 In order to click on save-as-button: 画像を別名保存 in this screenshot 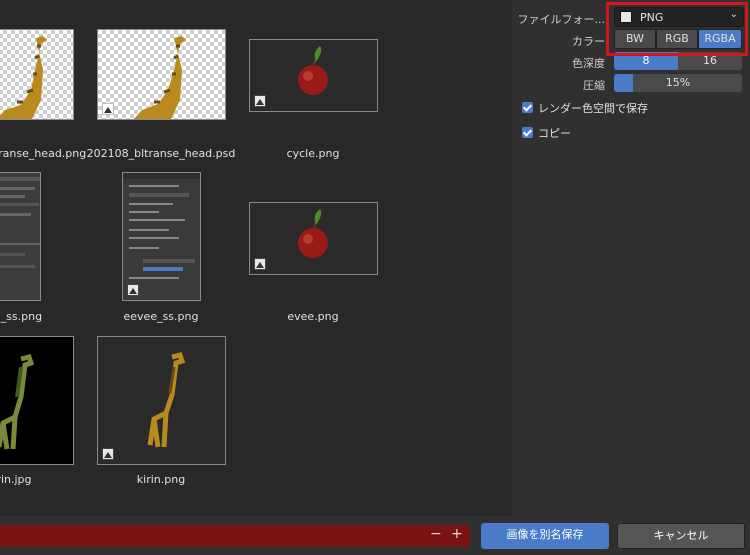, I will do `click(545, 536)`.